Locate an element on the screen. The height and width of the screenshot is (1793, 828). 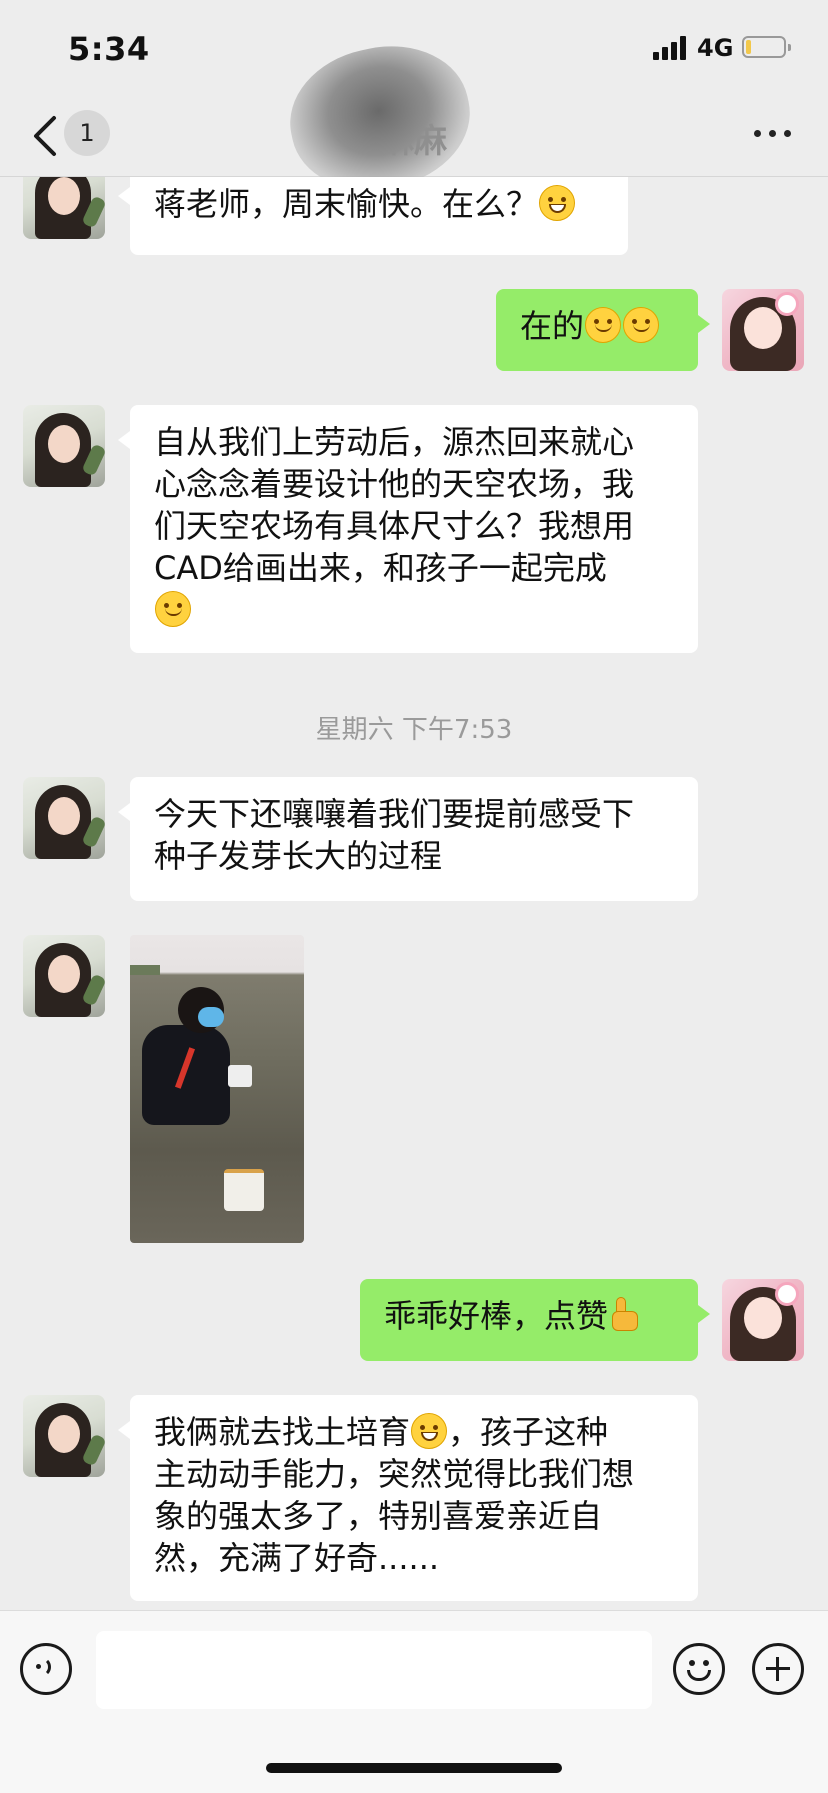
more-actions-plus-icon is located at coordinates (778, 1669).